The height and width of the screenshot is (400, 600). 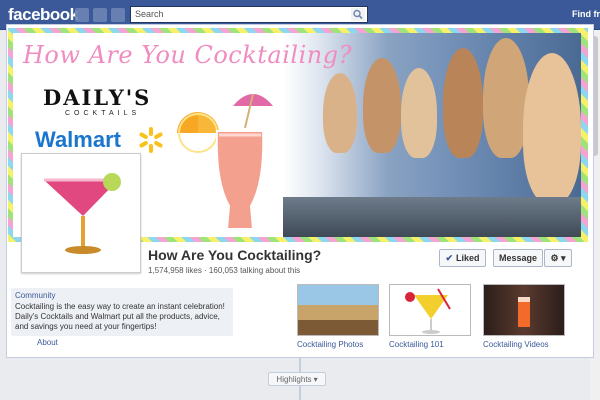 I want to click on cocktail-101-thumbnail, so click(x=430, y=310).